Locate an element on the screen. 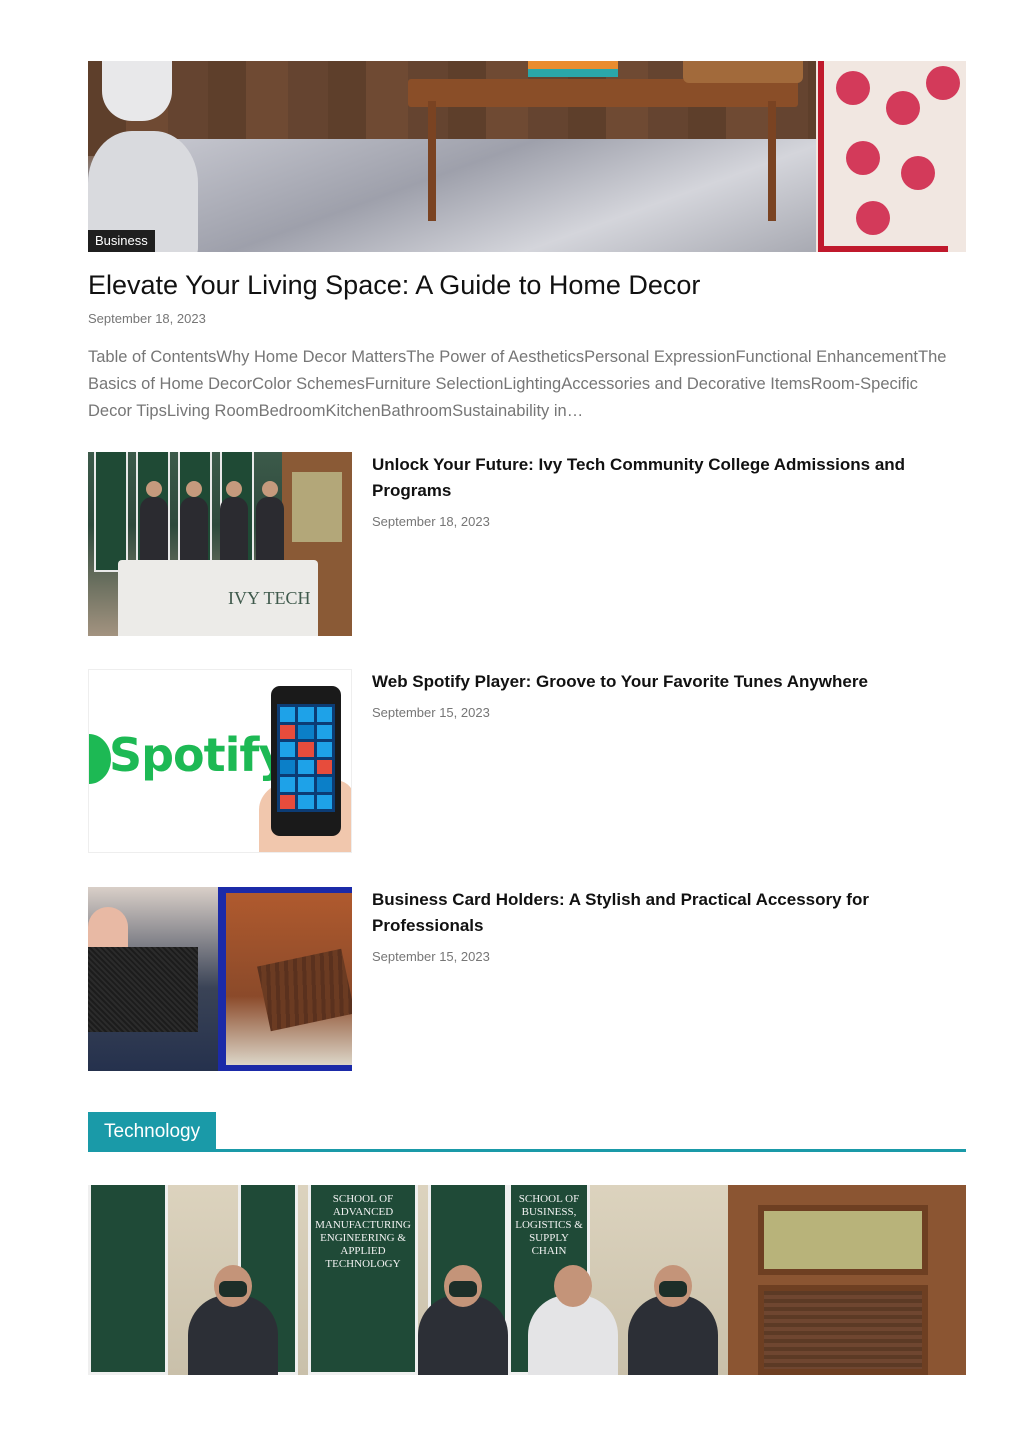 This screenshot has height=1449, width=1024. section-label: Technology is located at coordinates (152, 1130).